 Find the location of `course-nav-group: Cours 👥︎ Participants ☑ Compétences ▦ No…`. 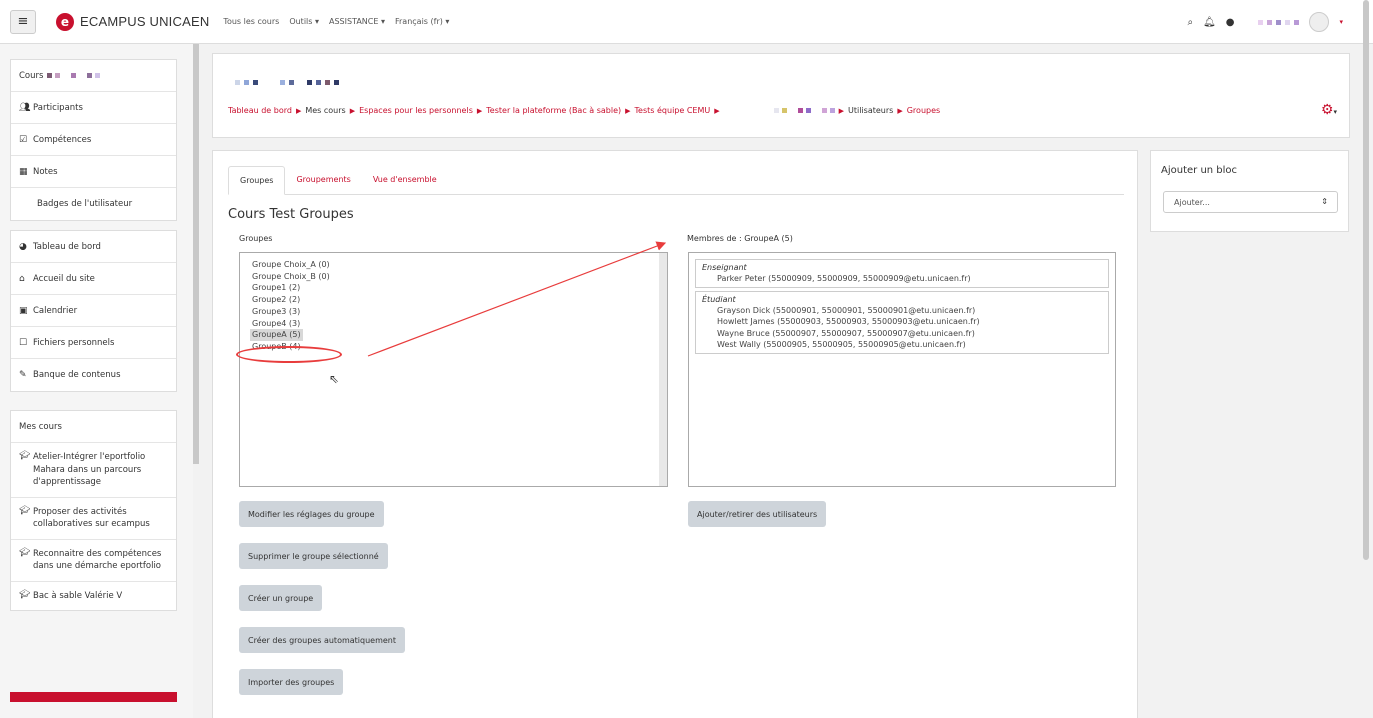

course-nav-group: Cours 👥︎ Participants ☑ Compétences ▦ No… is located at coordinates (93, 140).